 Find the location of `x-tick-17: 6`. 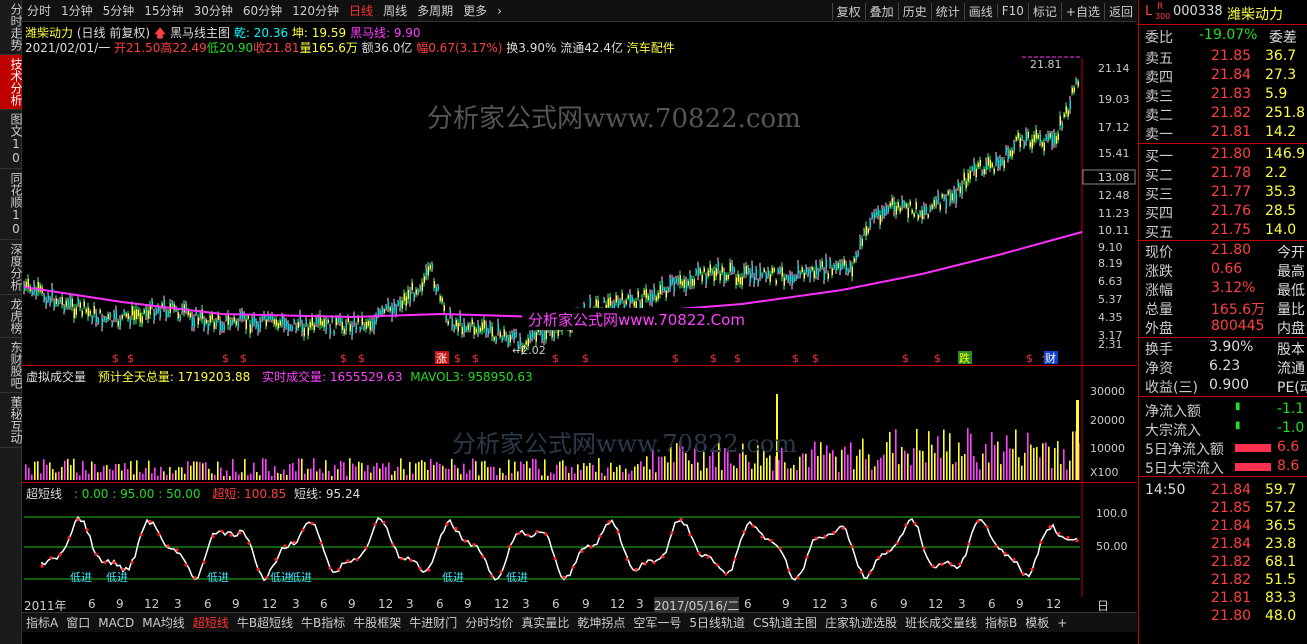

x-tick-17: 6 is located at coordinates (556, 604).